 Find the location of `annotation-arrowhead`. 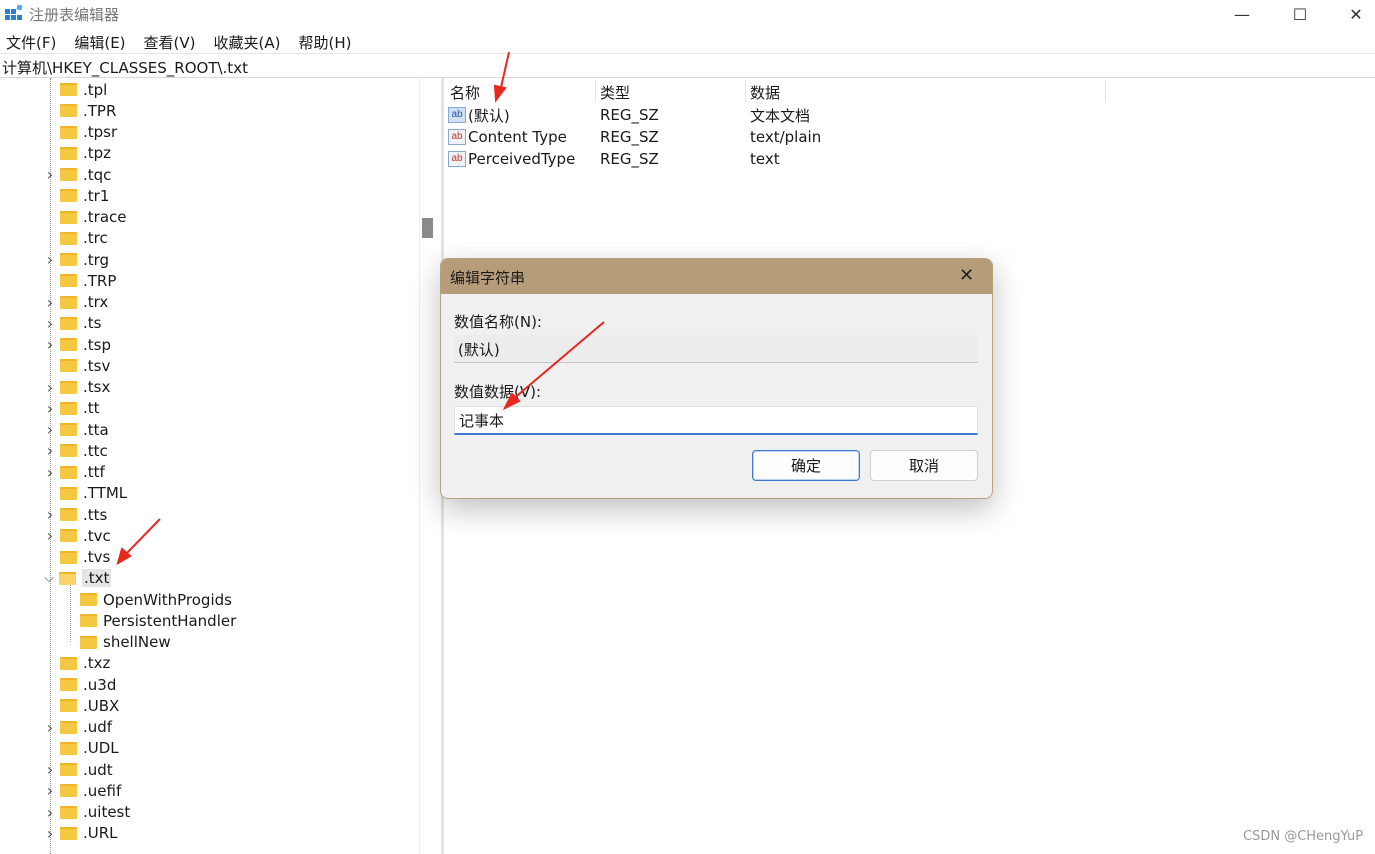

annotation-arrowhead is located at coordinates (500, 93).